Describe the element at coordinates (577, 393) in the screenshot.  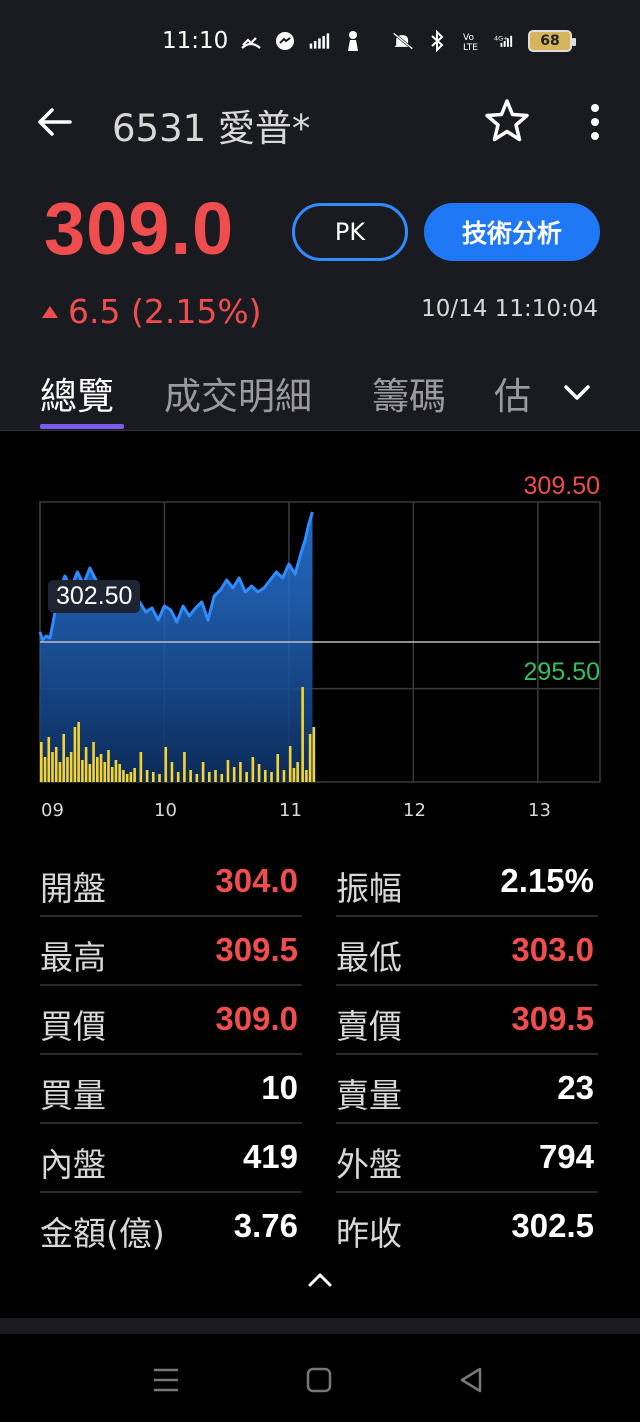
I see `tab-expand-button` at that location.